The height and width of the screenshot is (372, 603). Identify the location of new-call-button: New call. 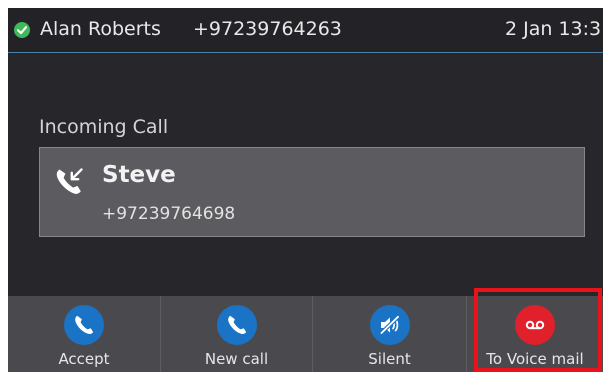
(236, 334).